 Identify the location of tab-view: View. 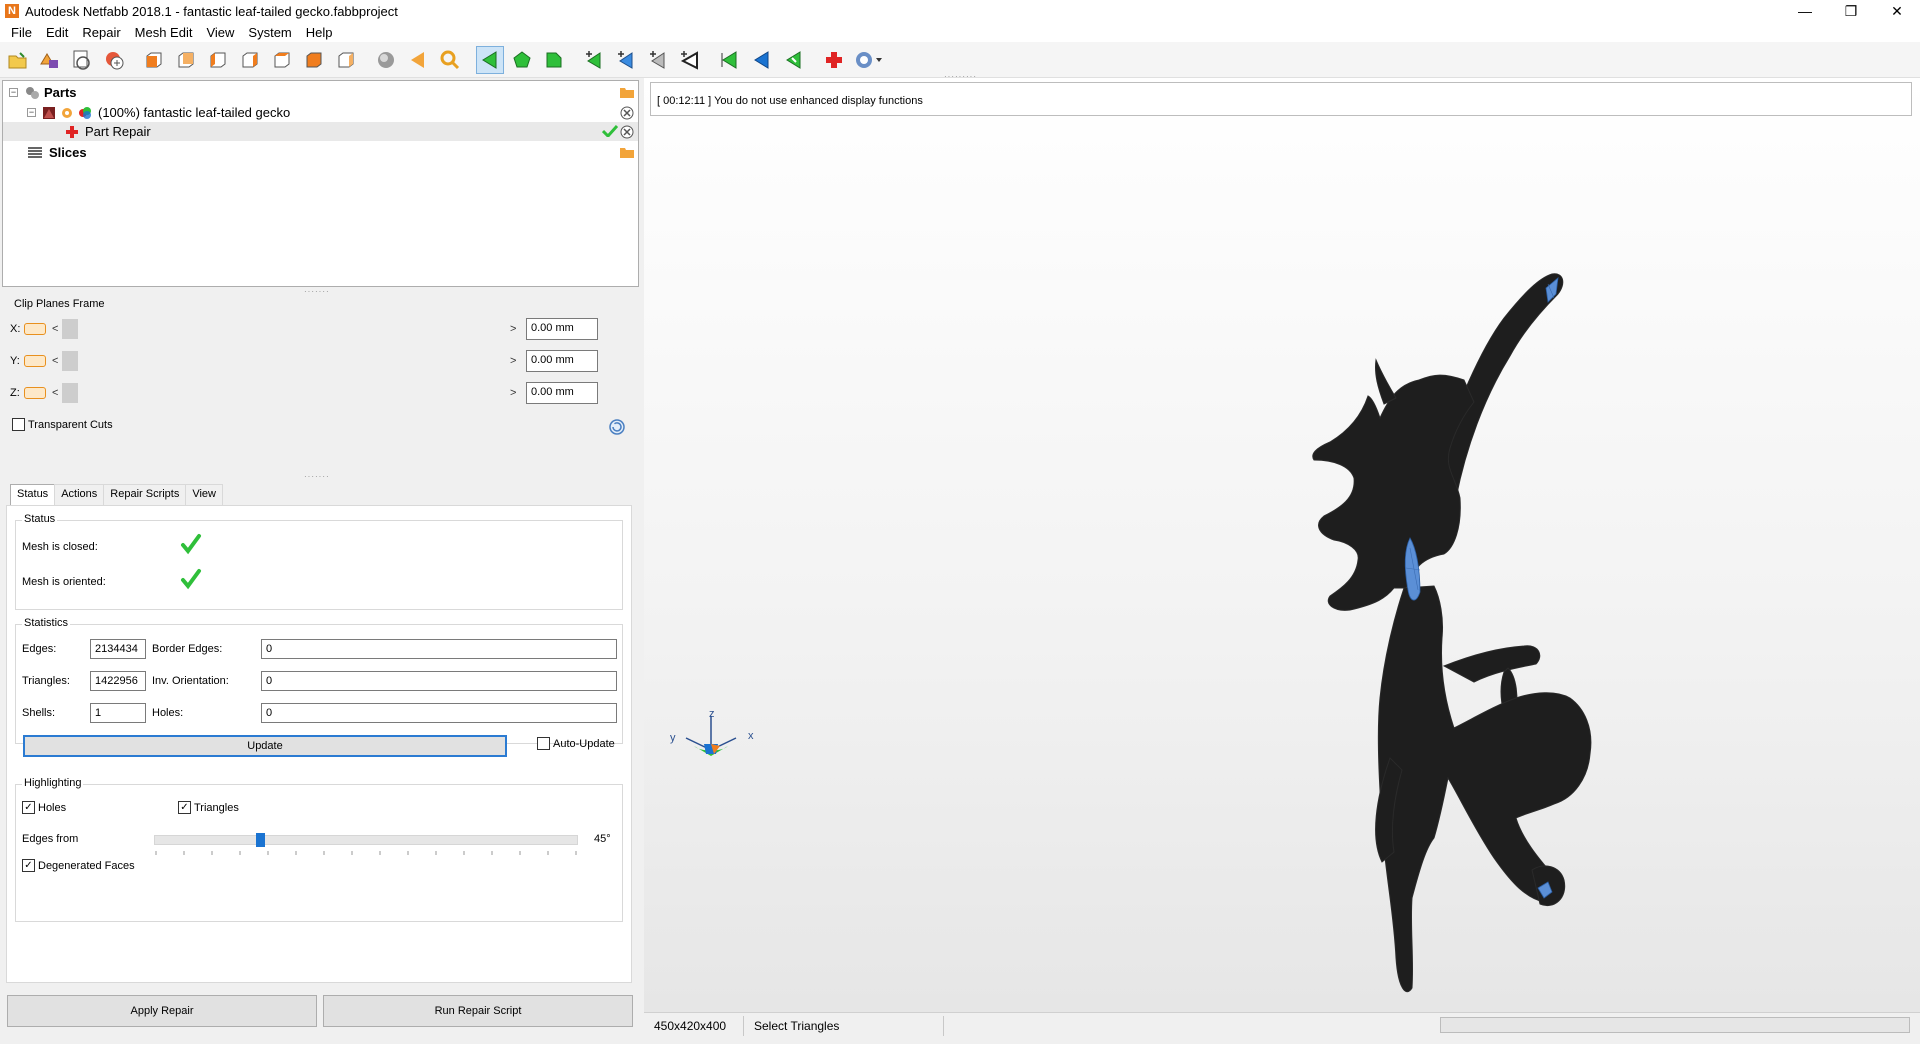
(204, 495).